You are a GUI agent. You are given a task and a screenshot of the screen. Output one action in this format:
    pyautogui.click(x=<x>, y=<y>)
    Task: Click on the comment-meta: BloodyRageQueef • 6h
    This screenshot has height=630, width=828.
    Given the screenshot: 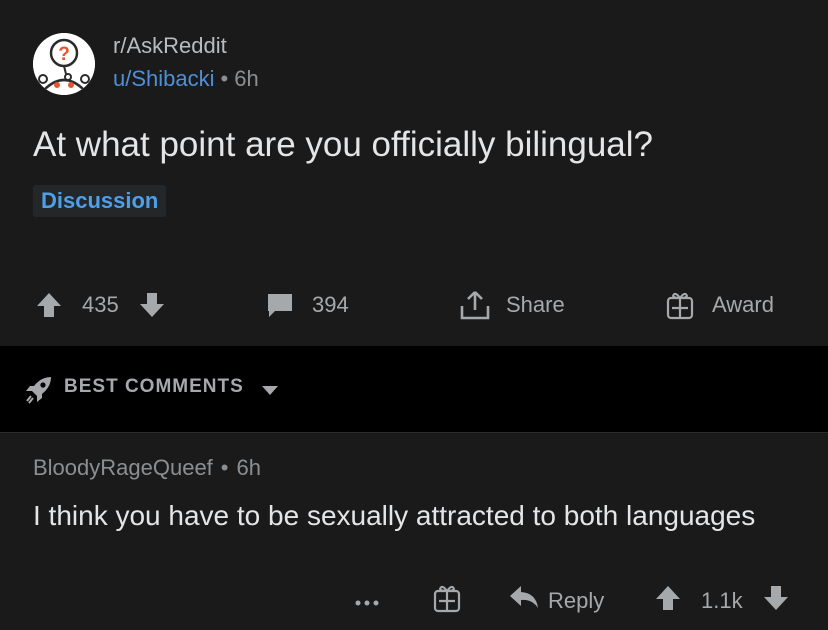 What is the action you would take?
    pyautogui.click(x=147, y=468)
    